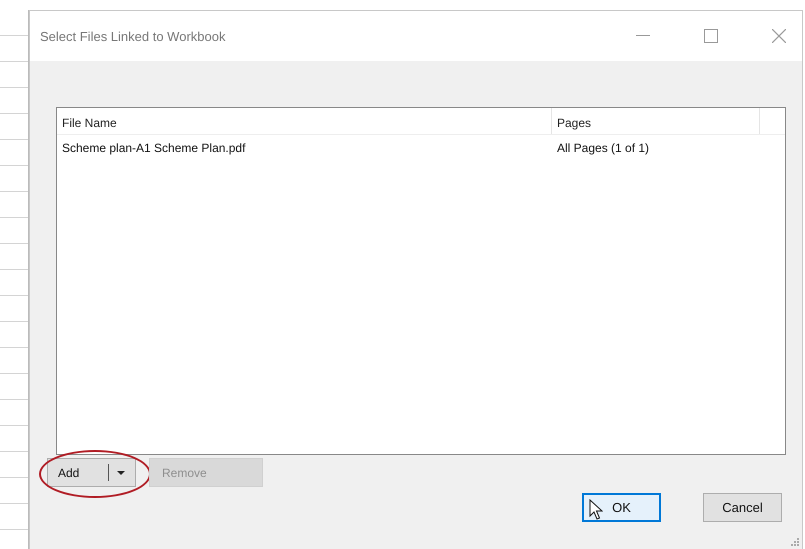  I want to click on column-header: File Name, so click(304, 121).